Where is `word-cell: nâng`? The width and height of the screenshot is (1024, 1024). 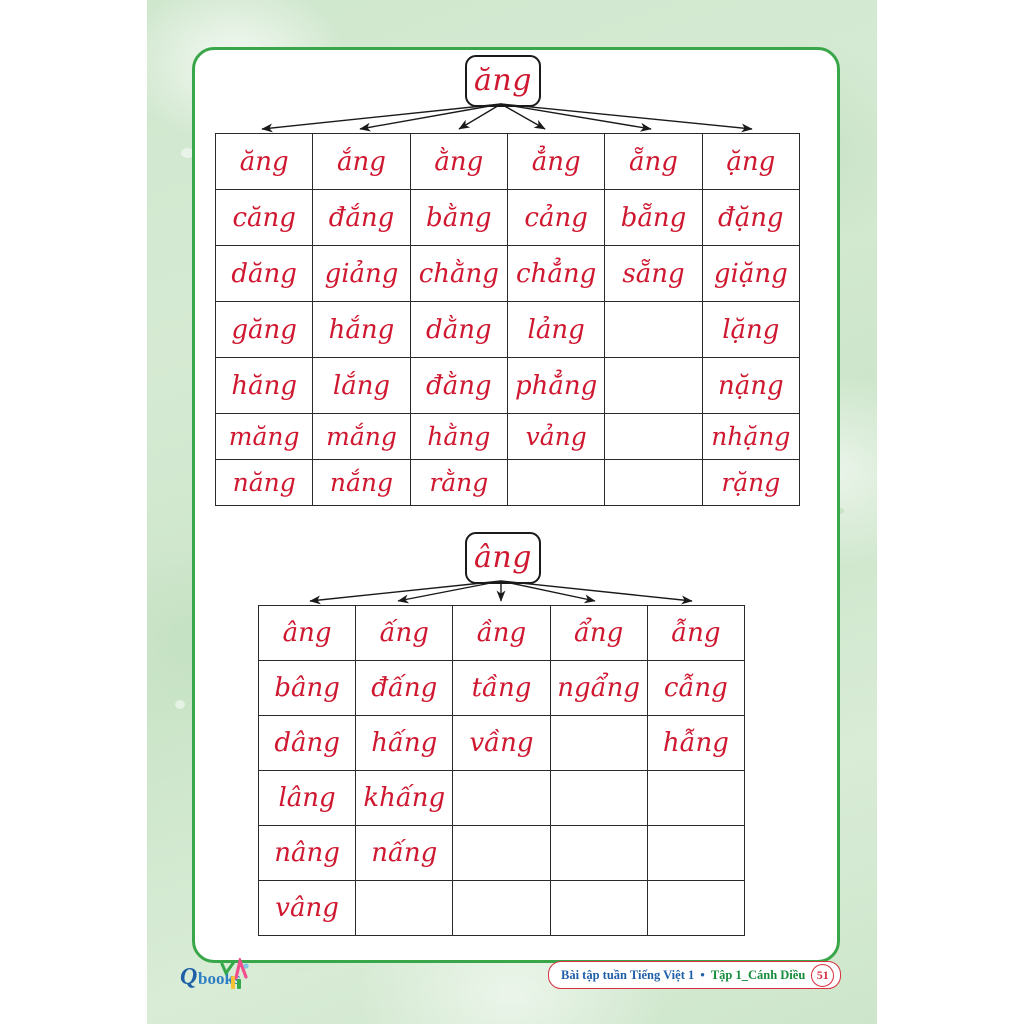 word-cell: nâng is located at coordinates (307, 853).